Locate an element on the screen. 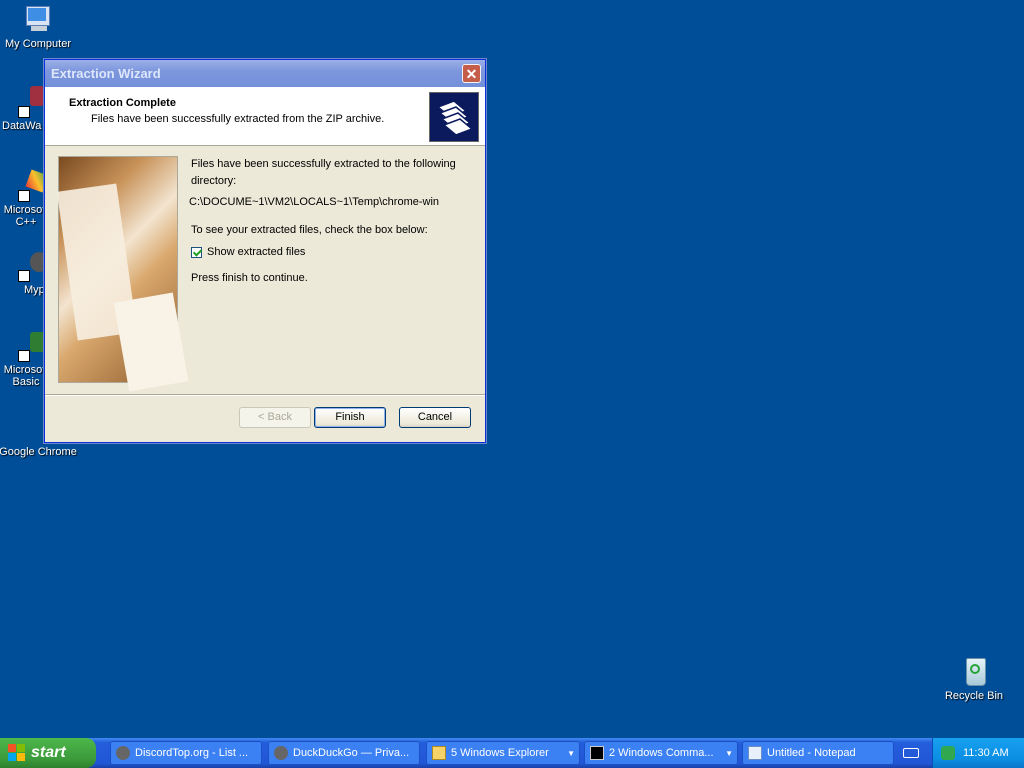 This screenshot has width=1024, height=768. desktop-icon-my-computer: My Computer is located at coordinates (39, 27).